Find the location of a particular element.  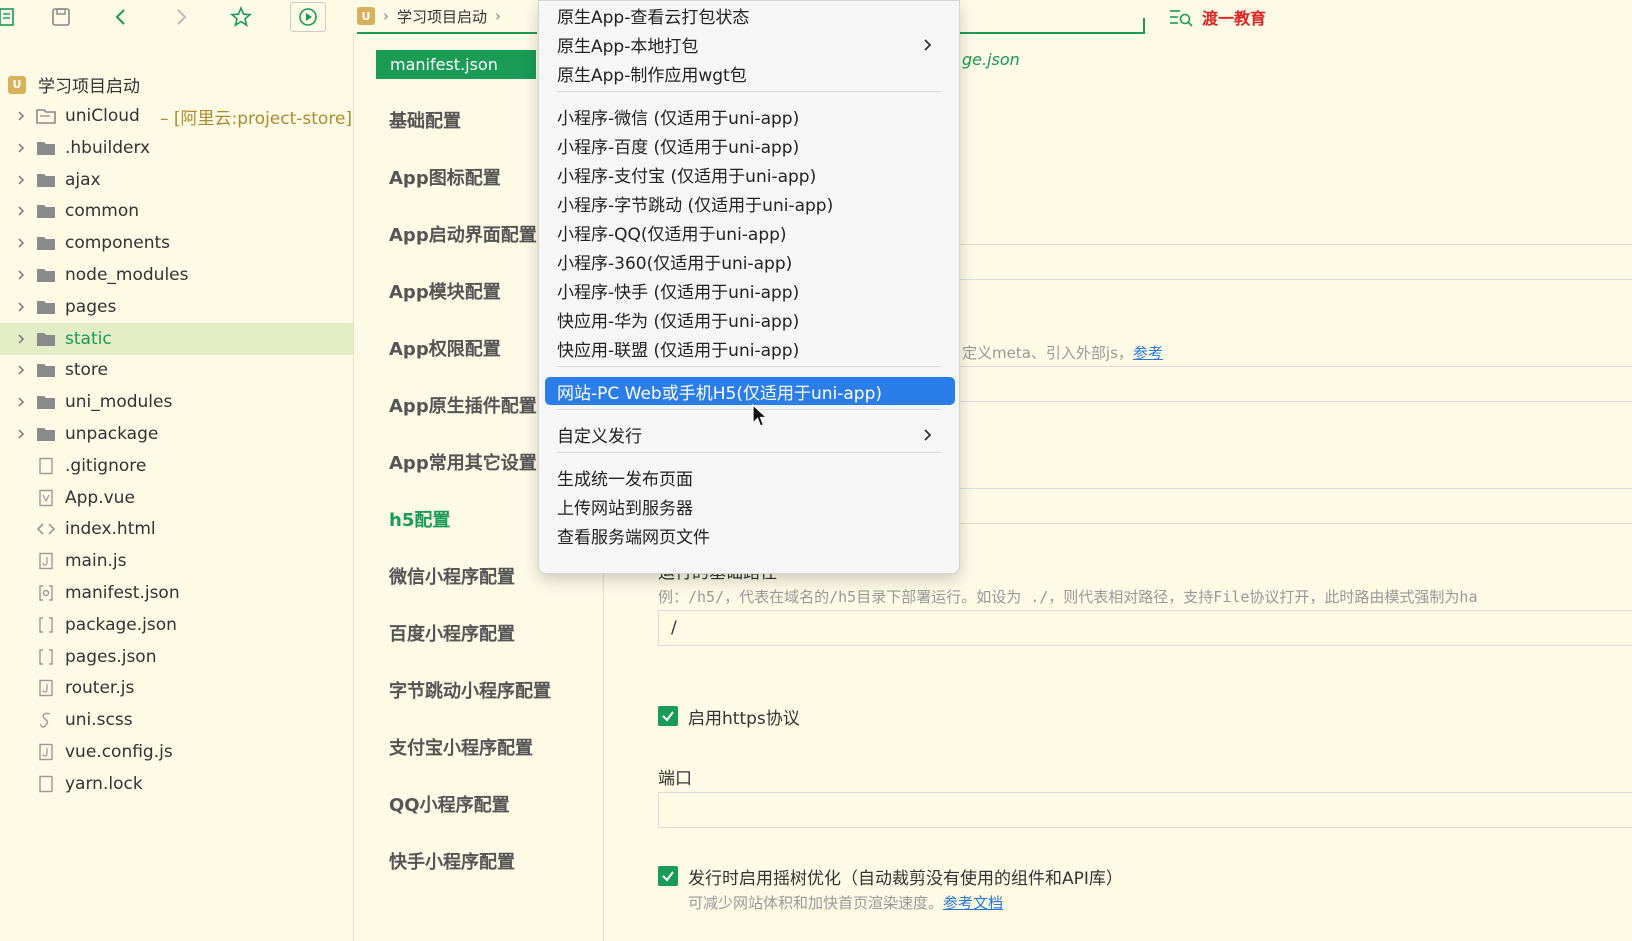

nav-item: 快手小程序配置 is located at coordinates (452, 861).